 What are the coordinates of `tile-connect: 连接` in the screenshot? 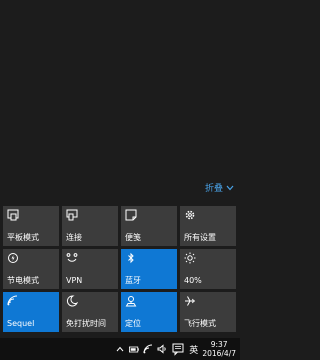 It's located at (90, 226).